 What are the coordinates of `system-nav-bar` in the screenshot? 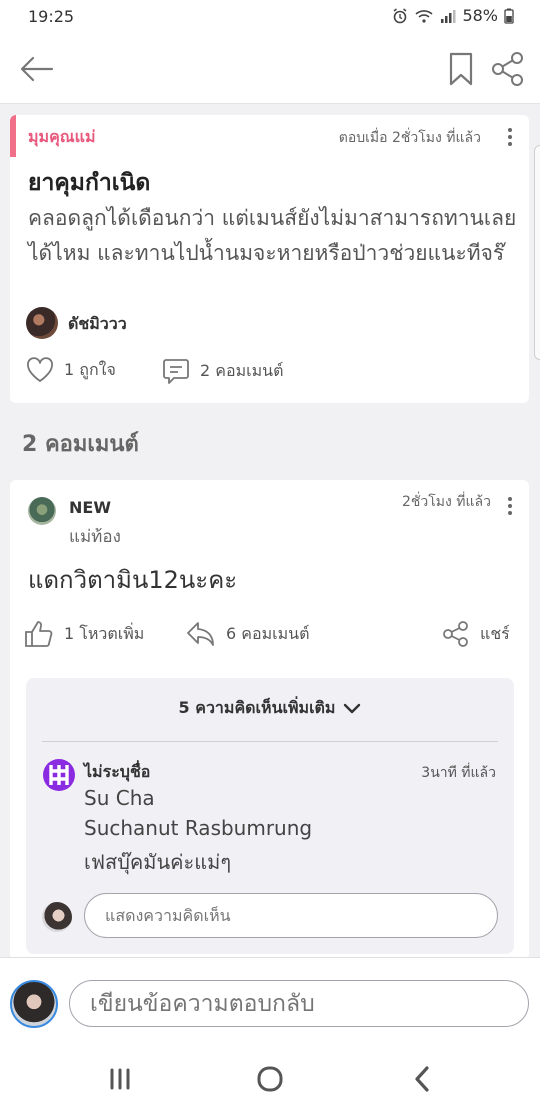 It's located at (270, 1078).